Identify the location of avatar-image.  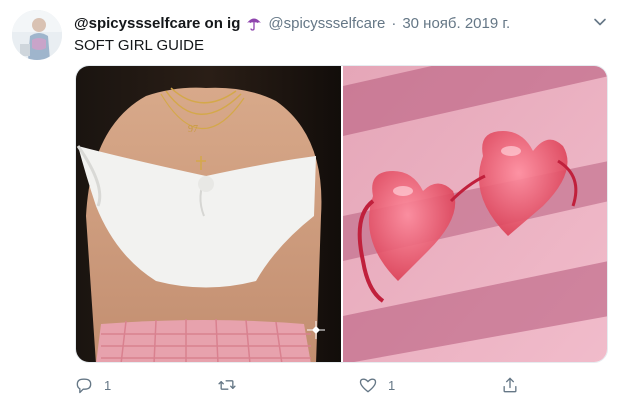
(37, 35).